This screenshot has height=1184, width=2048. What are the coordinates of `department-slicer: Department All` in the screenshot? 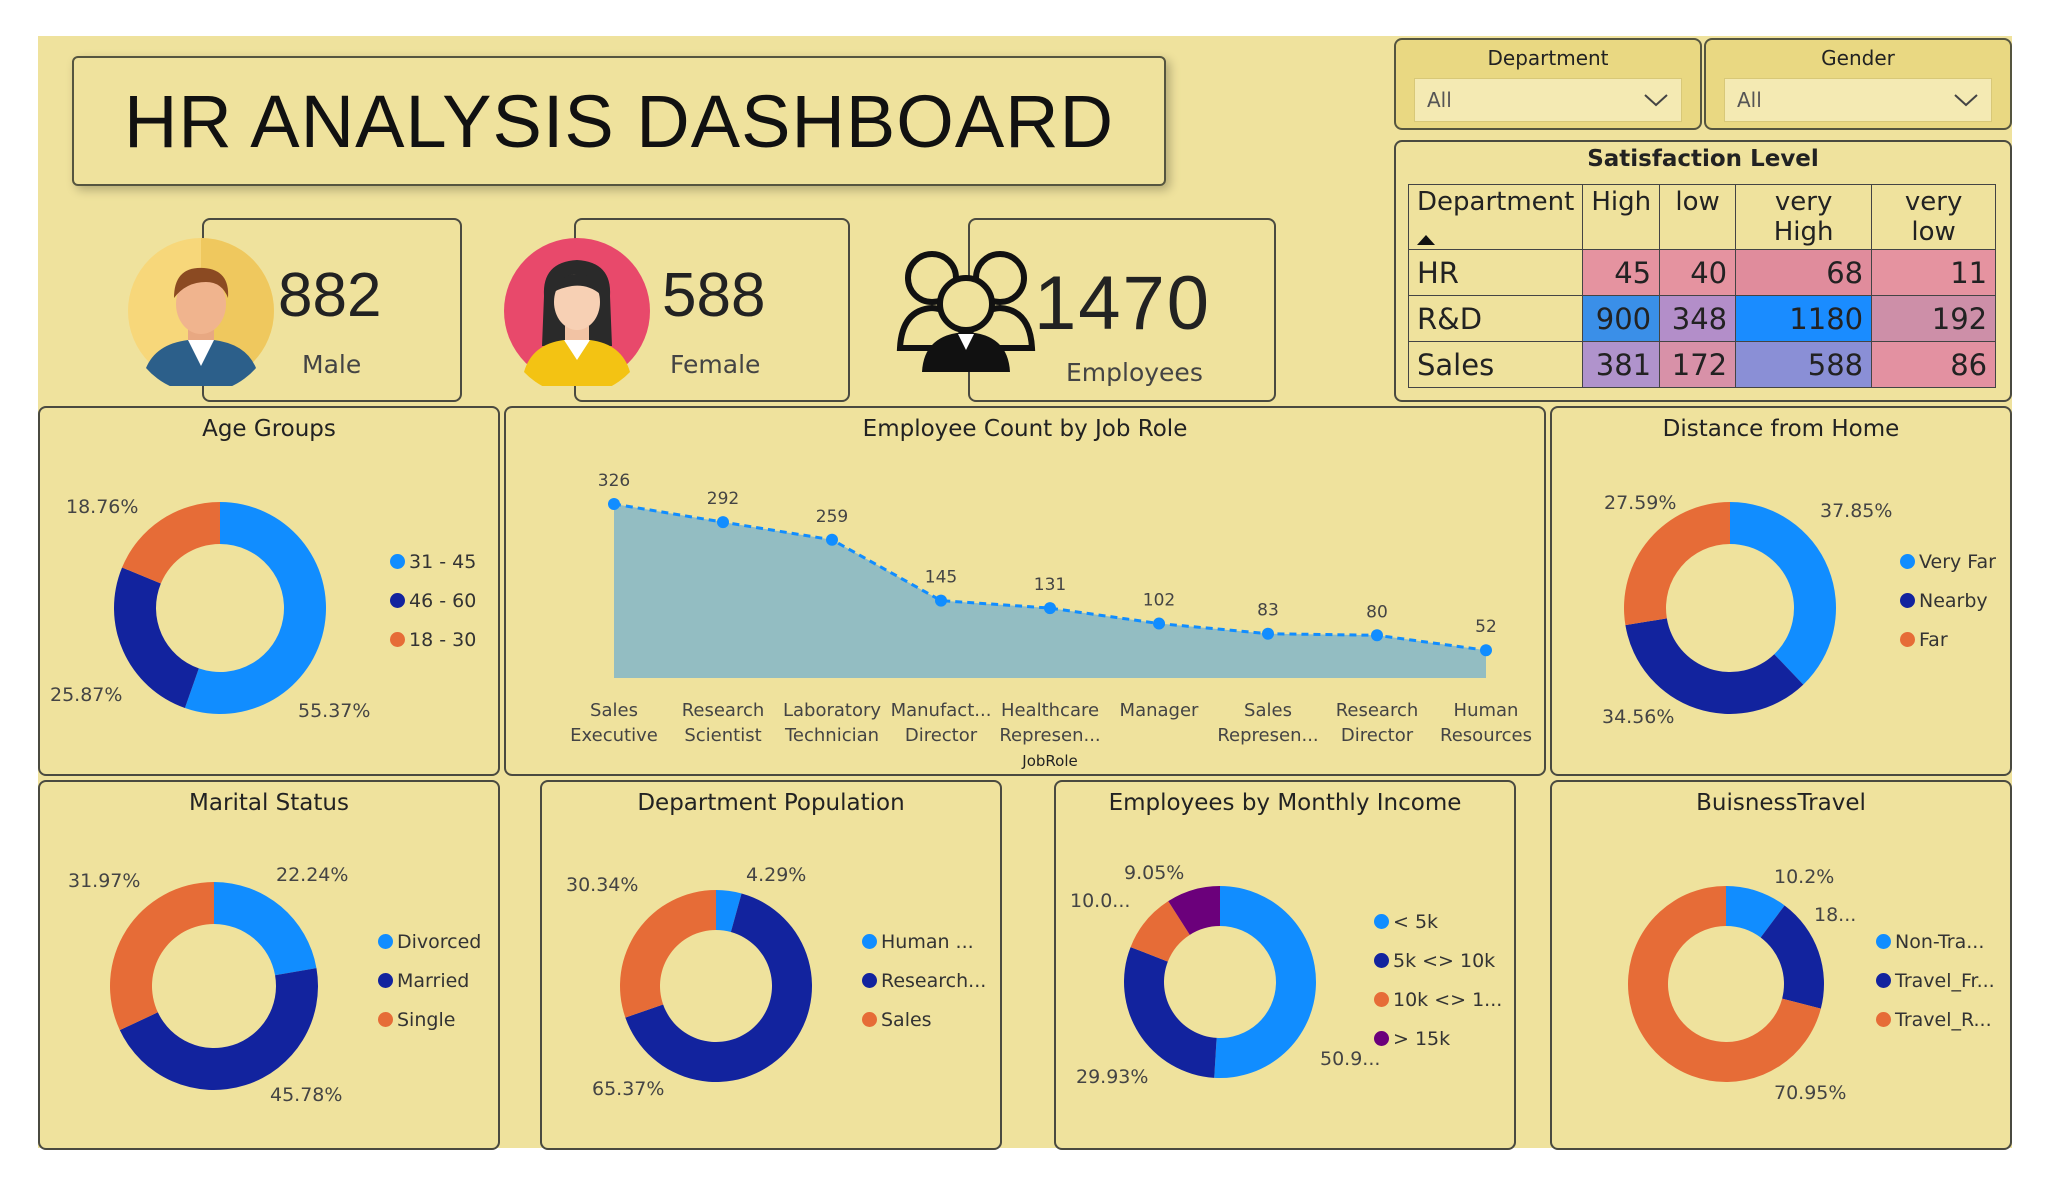 It's located at (1548, 84).